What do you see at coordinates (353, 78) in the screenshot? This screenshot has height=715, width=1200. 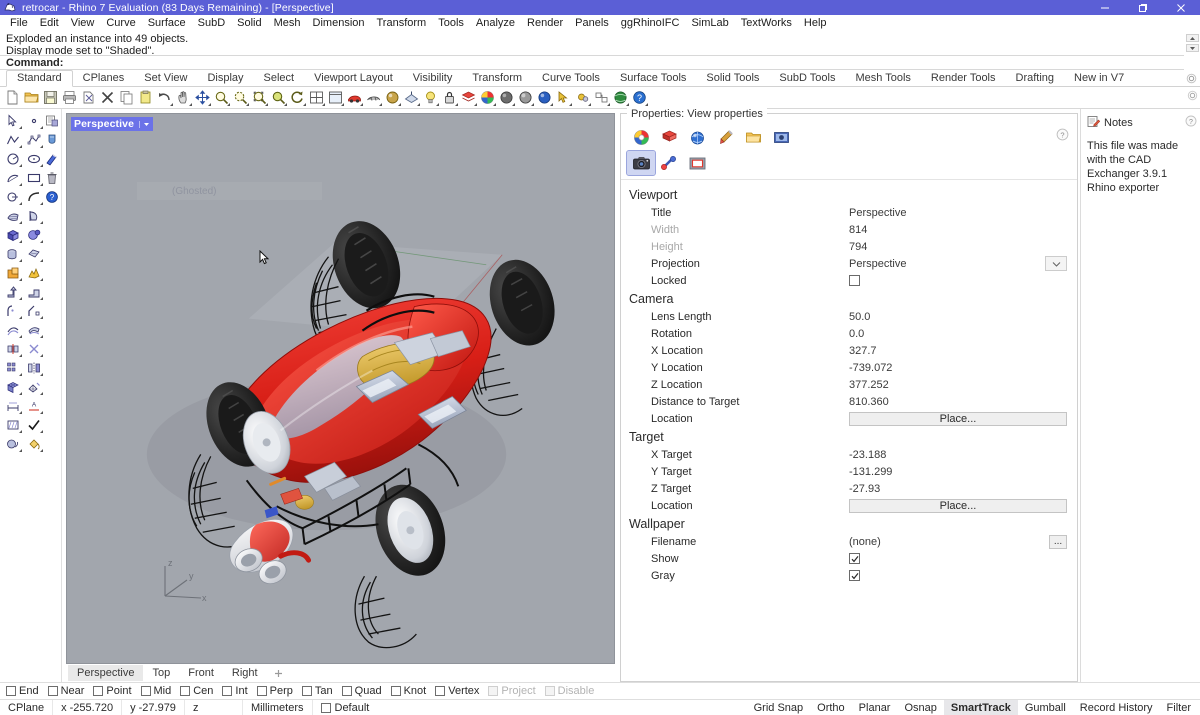 I see `toolbar-tab-viewport-layout: Viewport Layout` at bounding box center [353, 78].